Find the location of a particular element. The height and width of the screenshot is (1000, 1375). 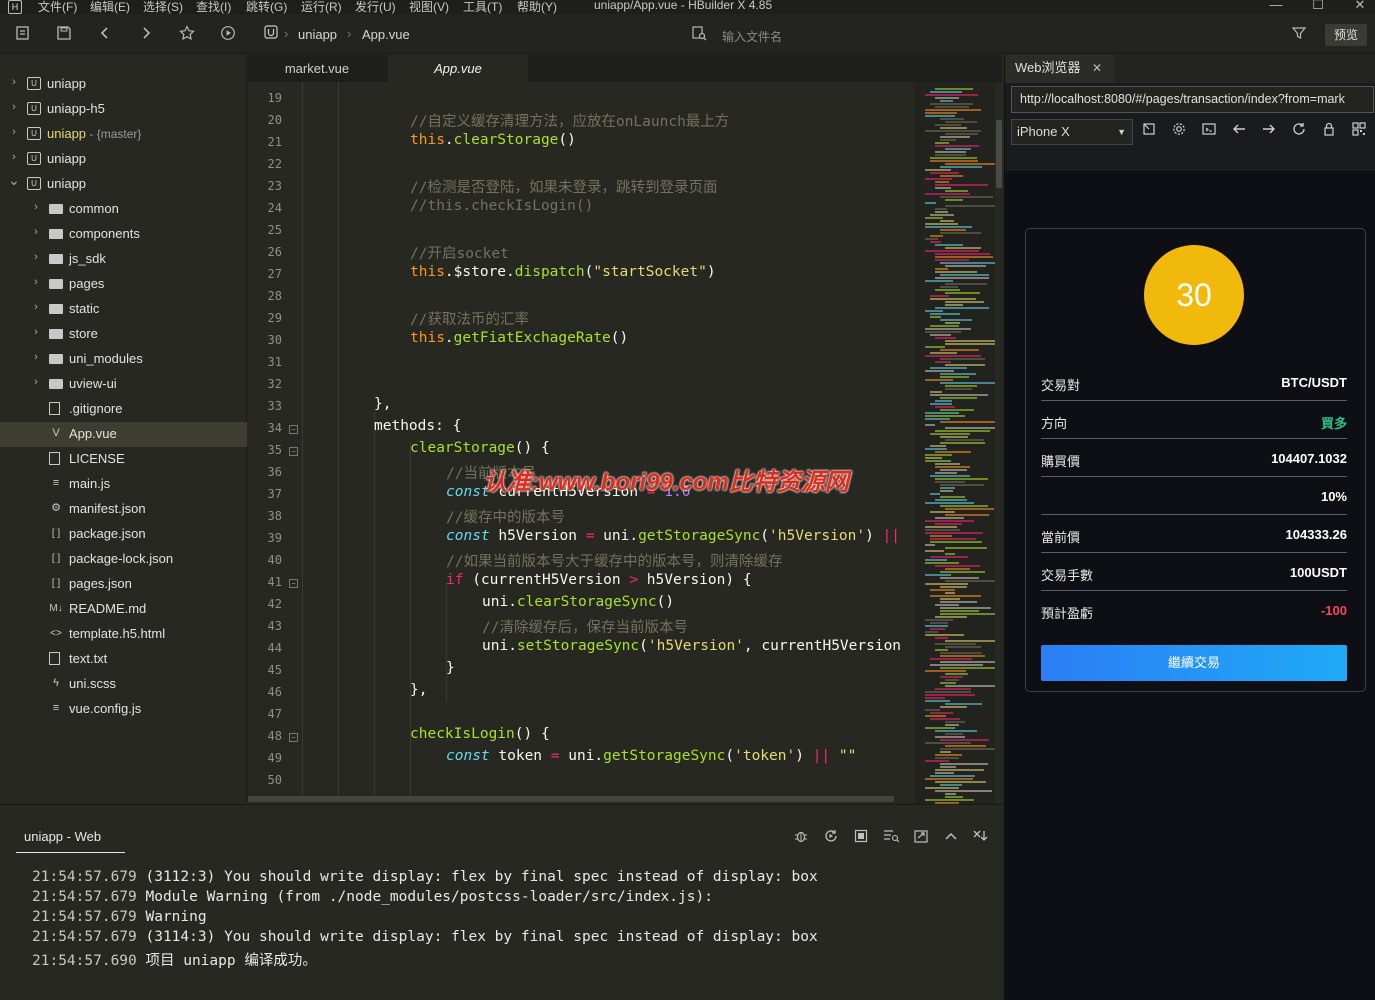

code-line: //获取法币的汇率 is located at coordinates (469, 318).